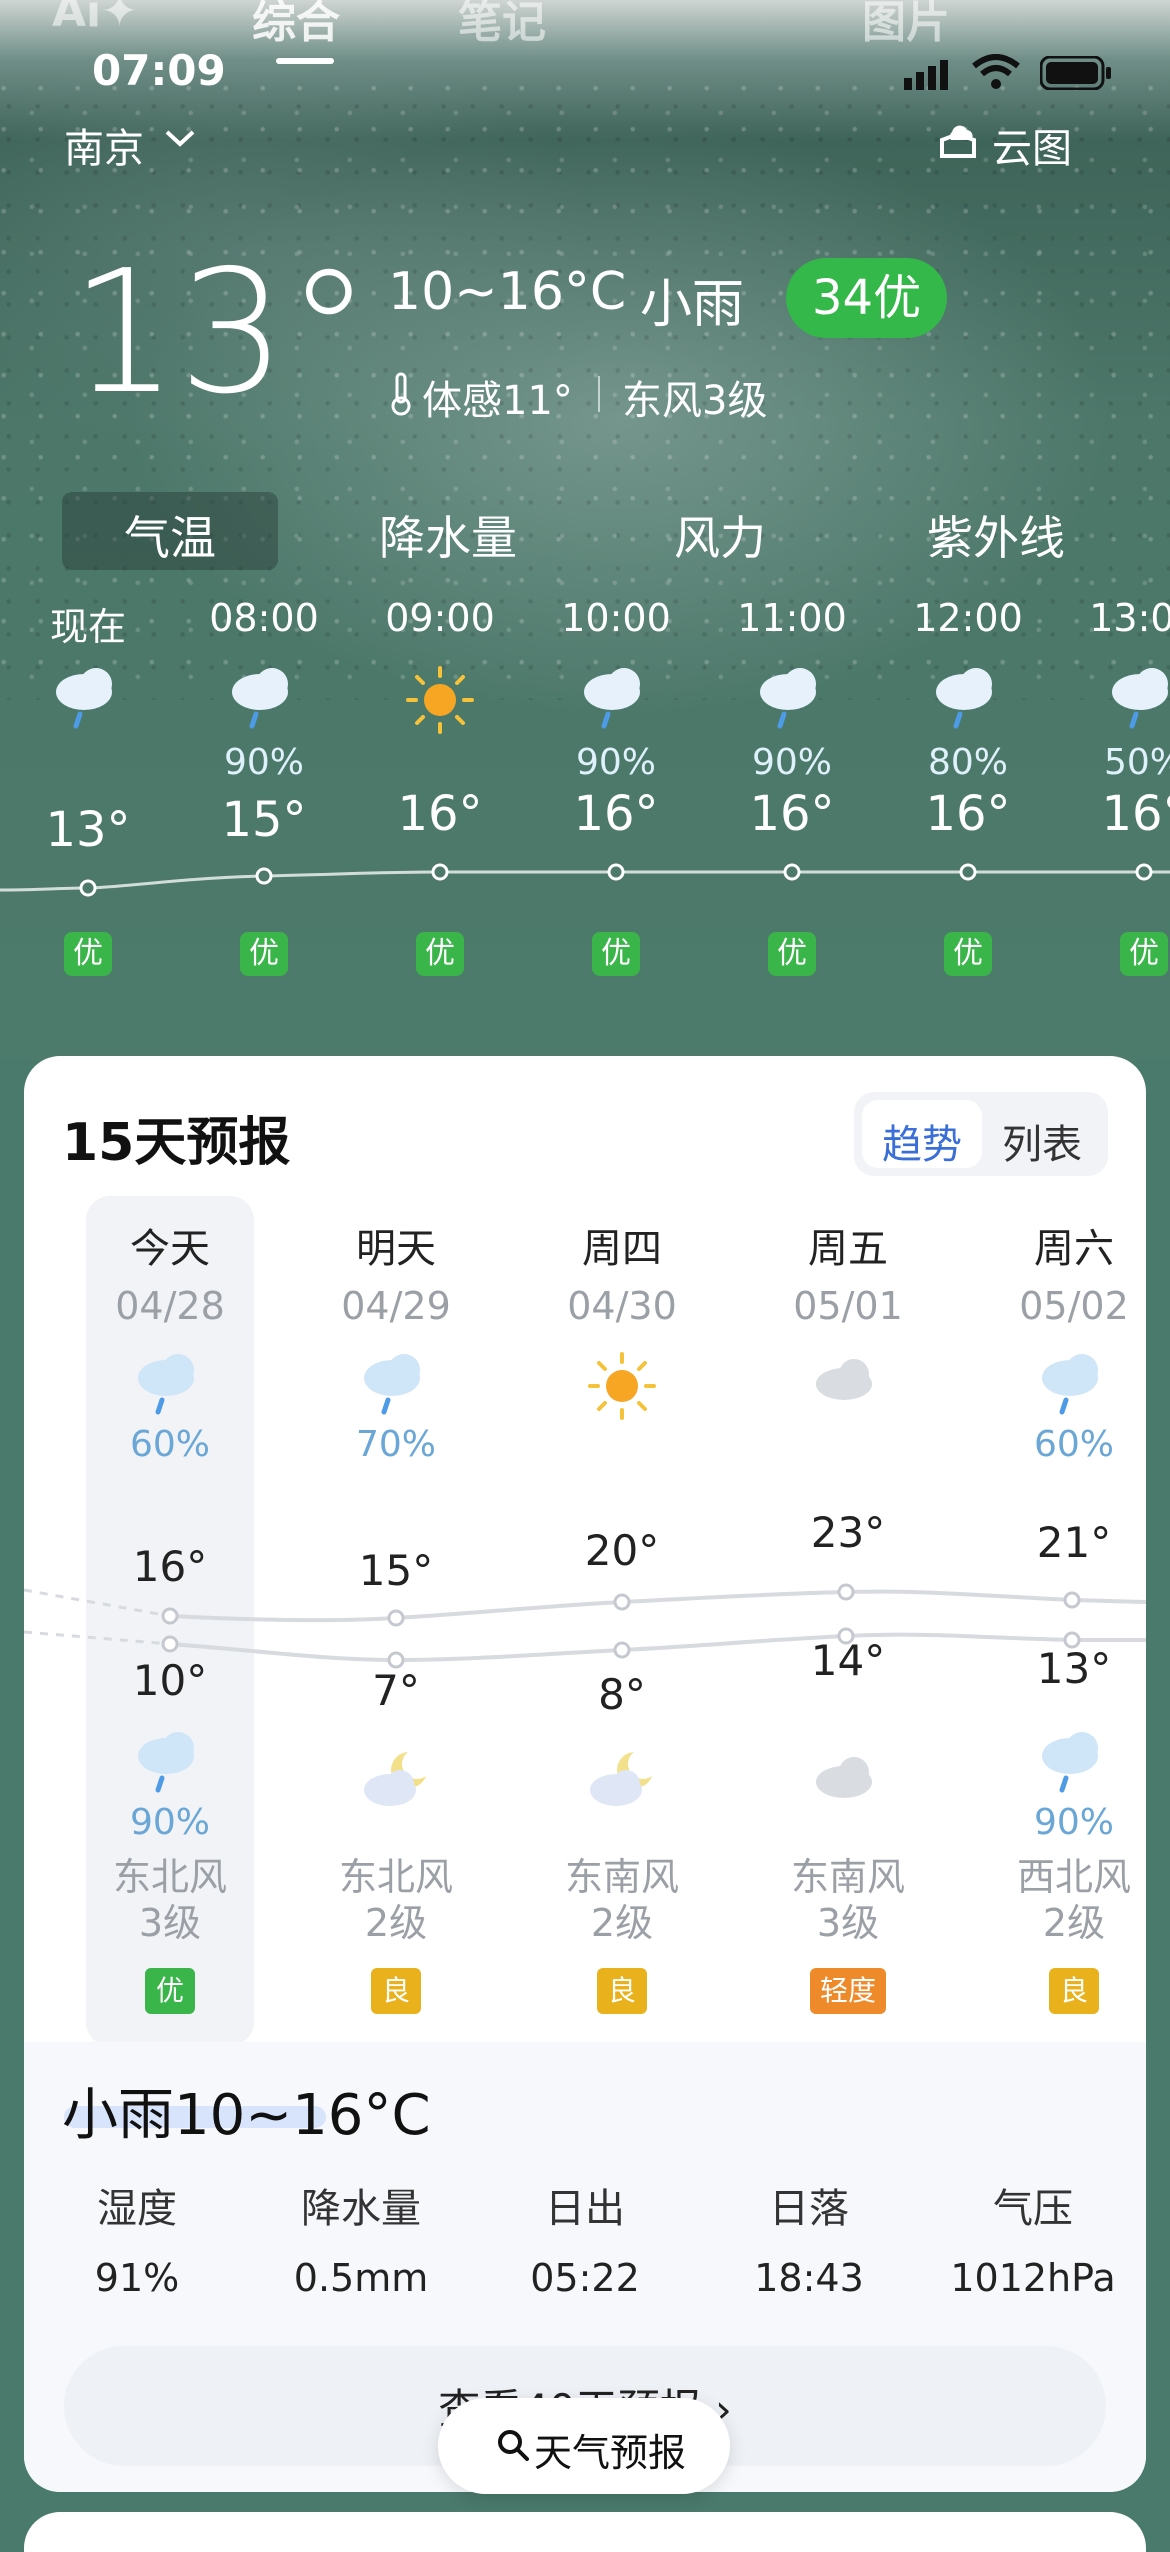 This screenshot has width=1170, height=2552. Describe the element at coordinates (137, 2209) in the screenshot. I see `stat-label: 湿度` at that location.